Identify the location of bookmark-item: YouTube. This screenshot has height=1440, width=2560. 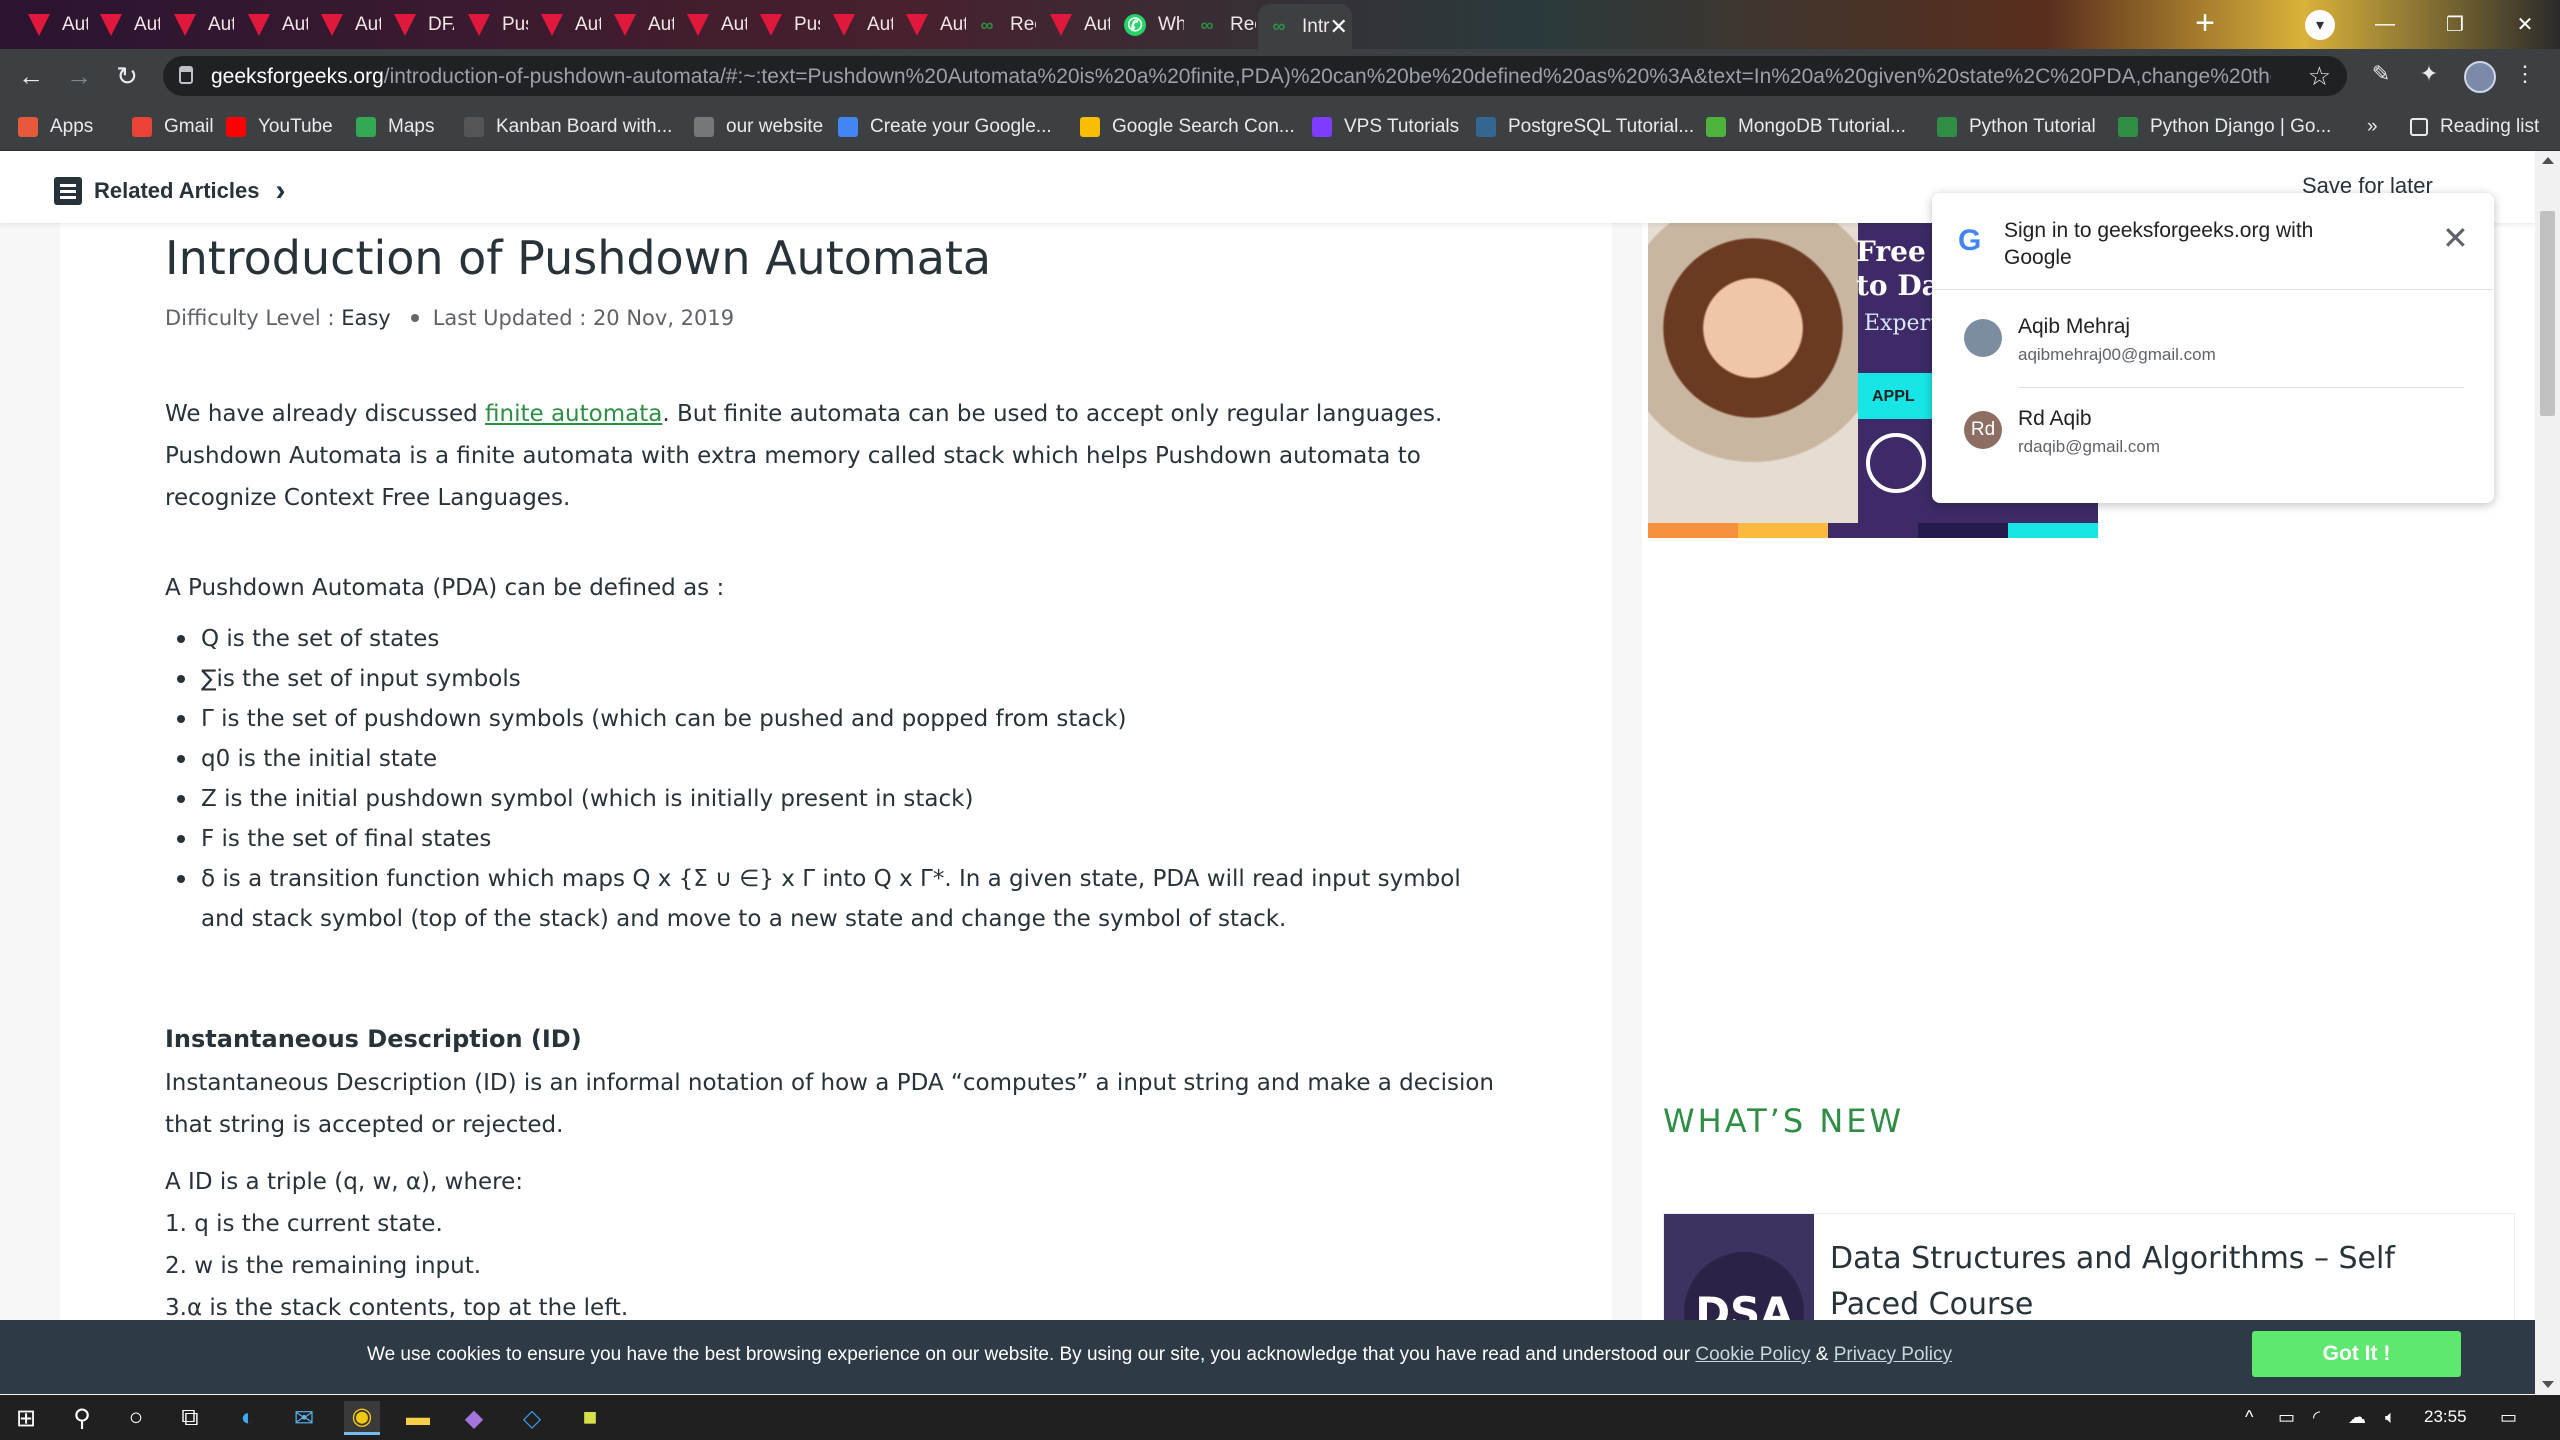
(279, 127).